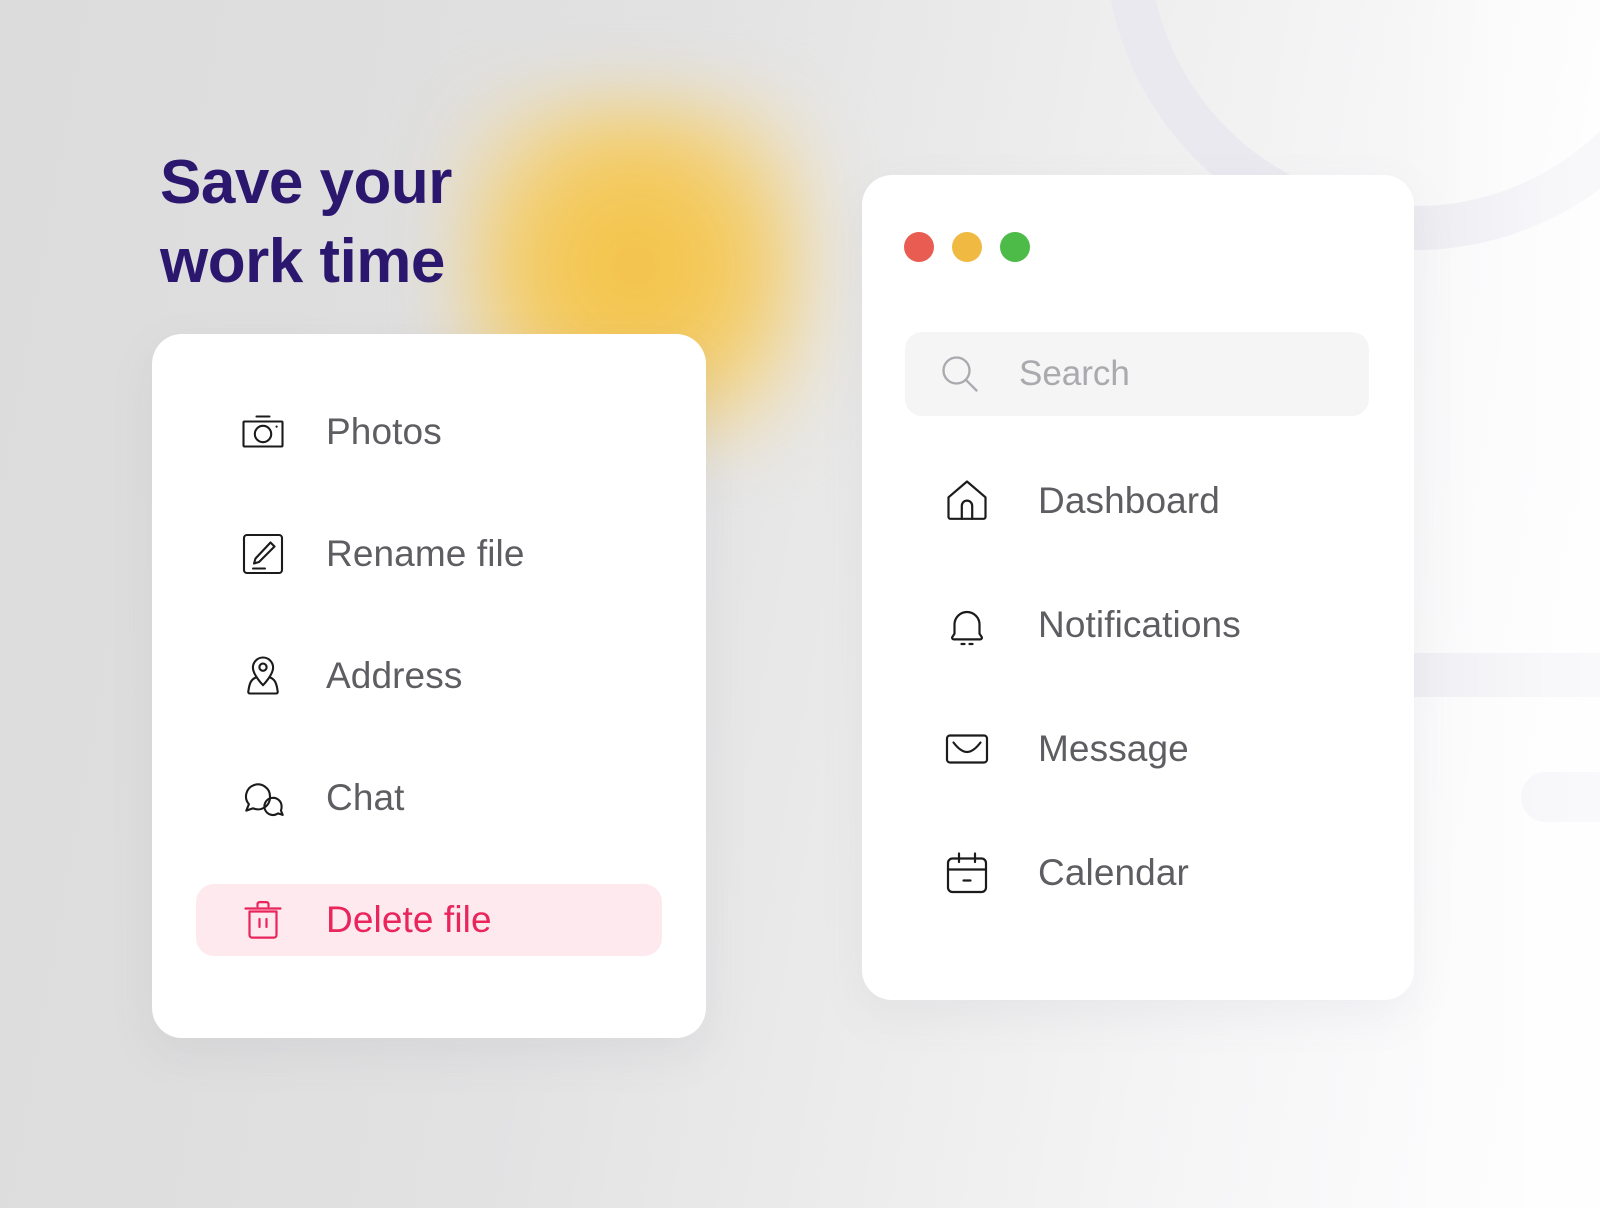 The image size is (1600, 1208). I want to click on nav-item-label: Notifications, so click(1139, 624).